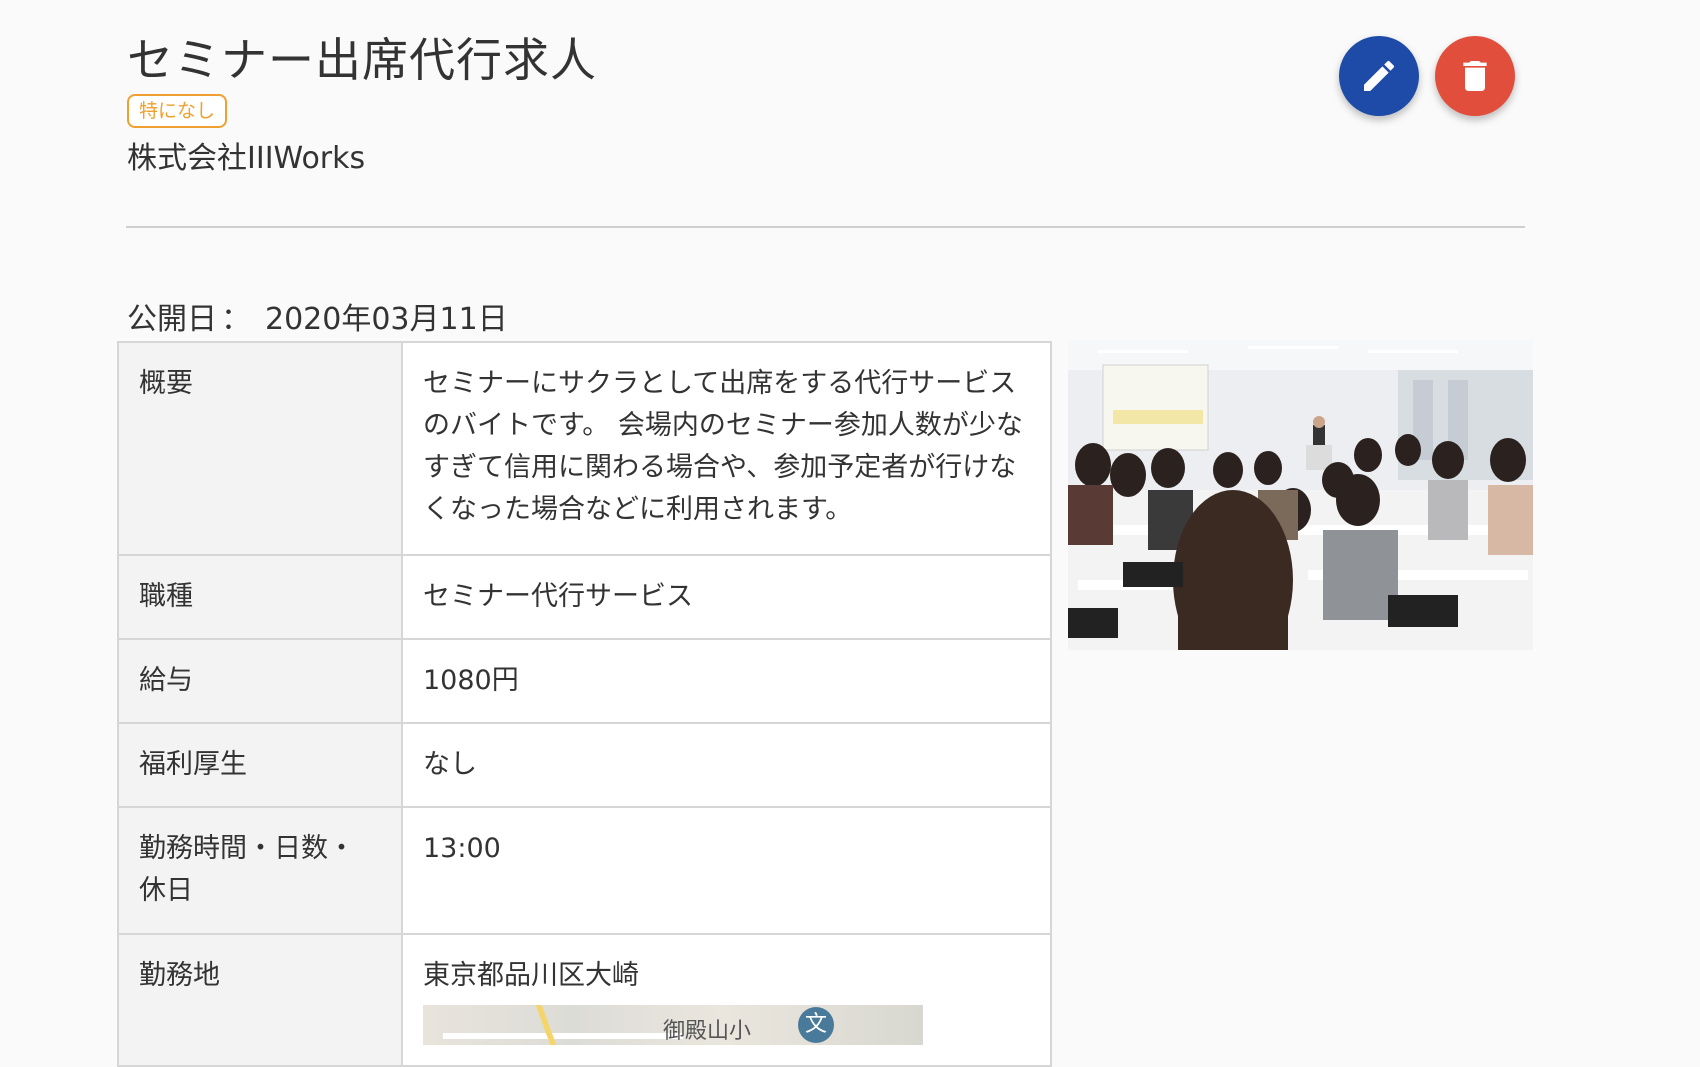  I want to click on location-map: 御殿山小 文, so click(673, 1025).